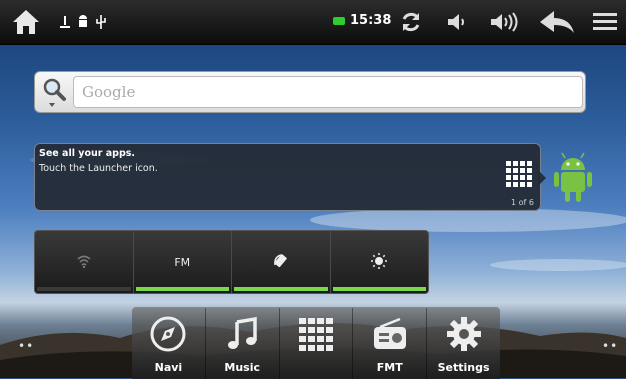 The width and height of the screenshot is (626, 379). I want to click on page-indicator-left: ••, so click(26, 346).